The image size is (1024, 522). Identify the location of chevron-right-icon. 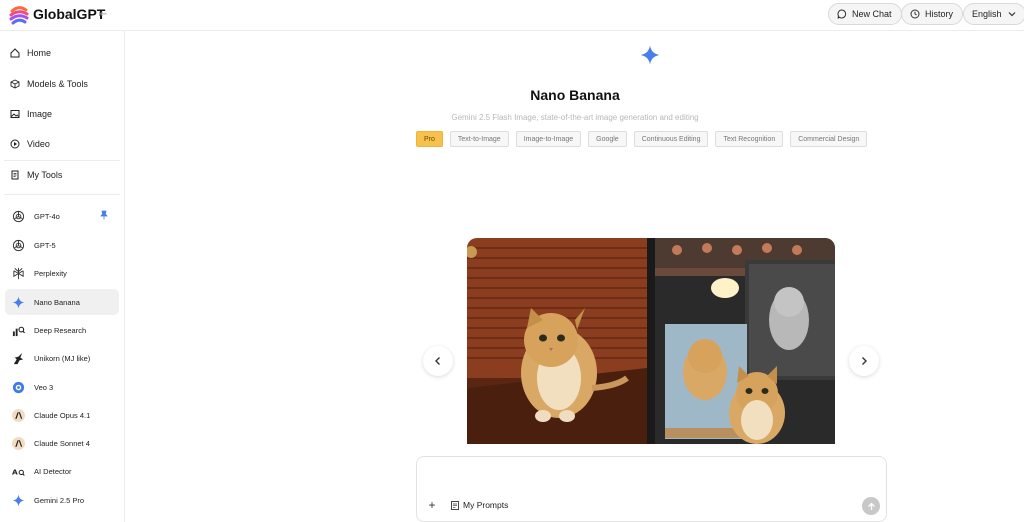
(864, 361).